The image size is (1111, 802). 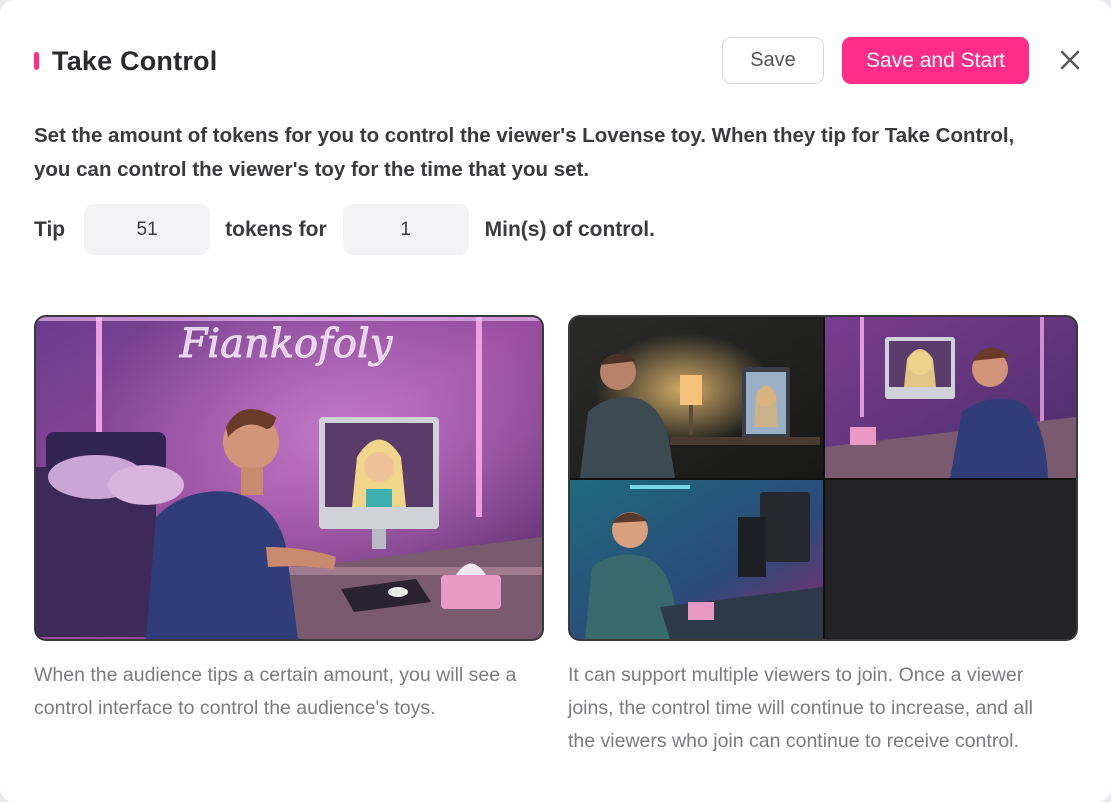 What do you see at coordinates (773, 60) in the screenshot?
I see `save-button: Save` at bounding box center [773, 60].